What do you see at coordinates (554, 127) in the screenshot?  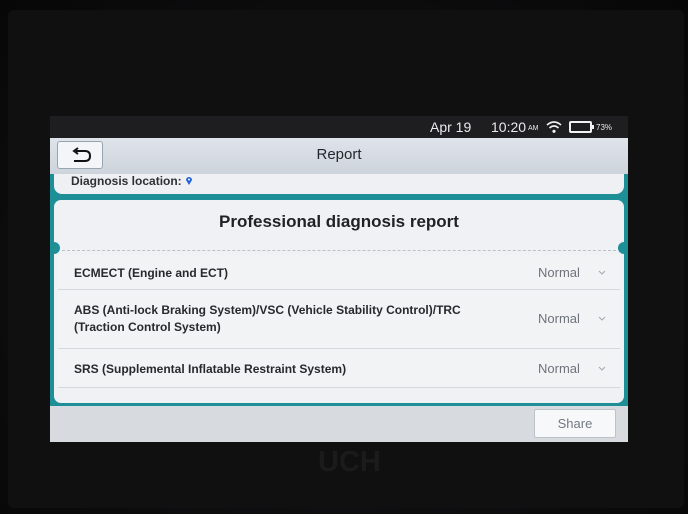 I see `wifi-icon` at bounding box center [554, 127].